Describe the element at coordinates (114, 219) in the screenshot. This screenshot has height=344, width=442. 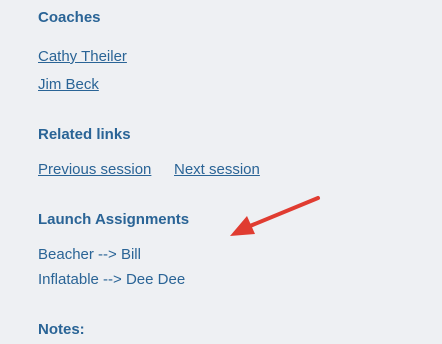
I see `launch-assignments-heading: Launch Assignments` at that location.